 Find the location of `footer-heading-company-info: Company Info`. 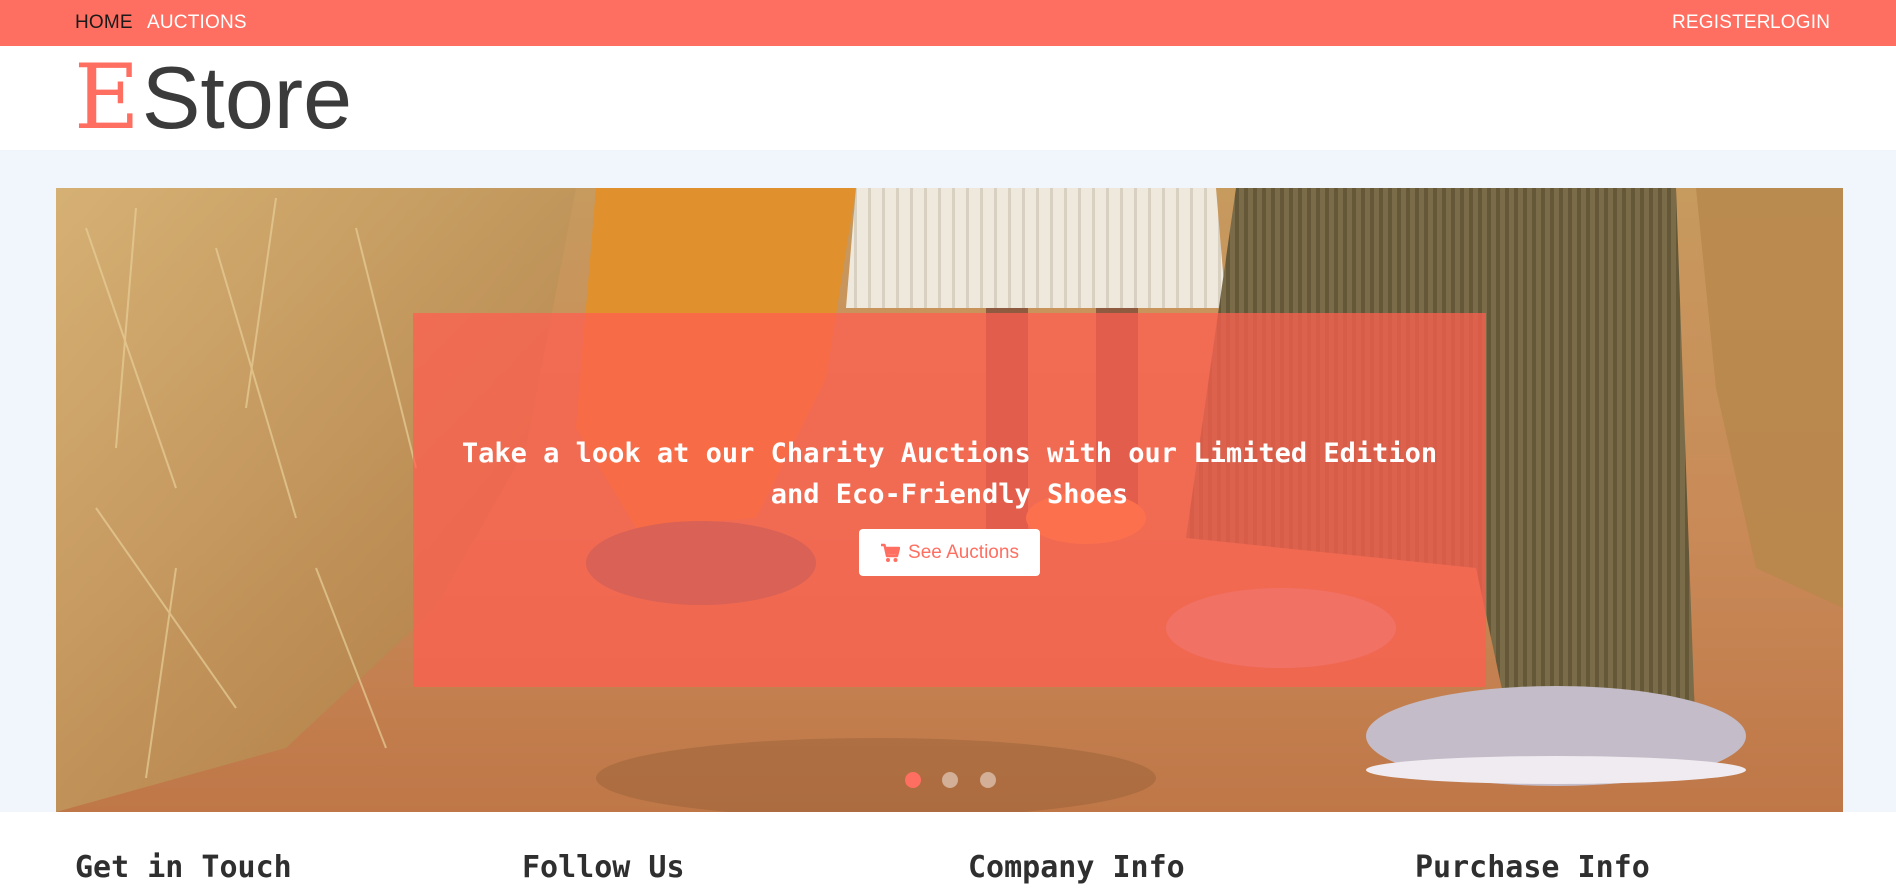

footer-heading-company-info: Company Info is located at coordinates (1076, 867).